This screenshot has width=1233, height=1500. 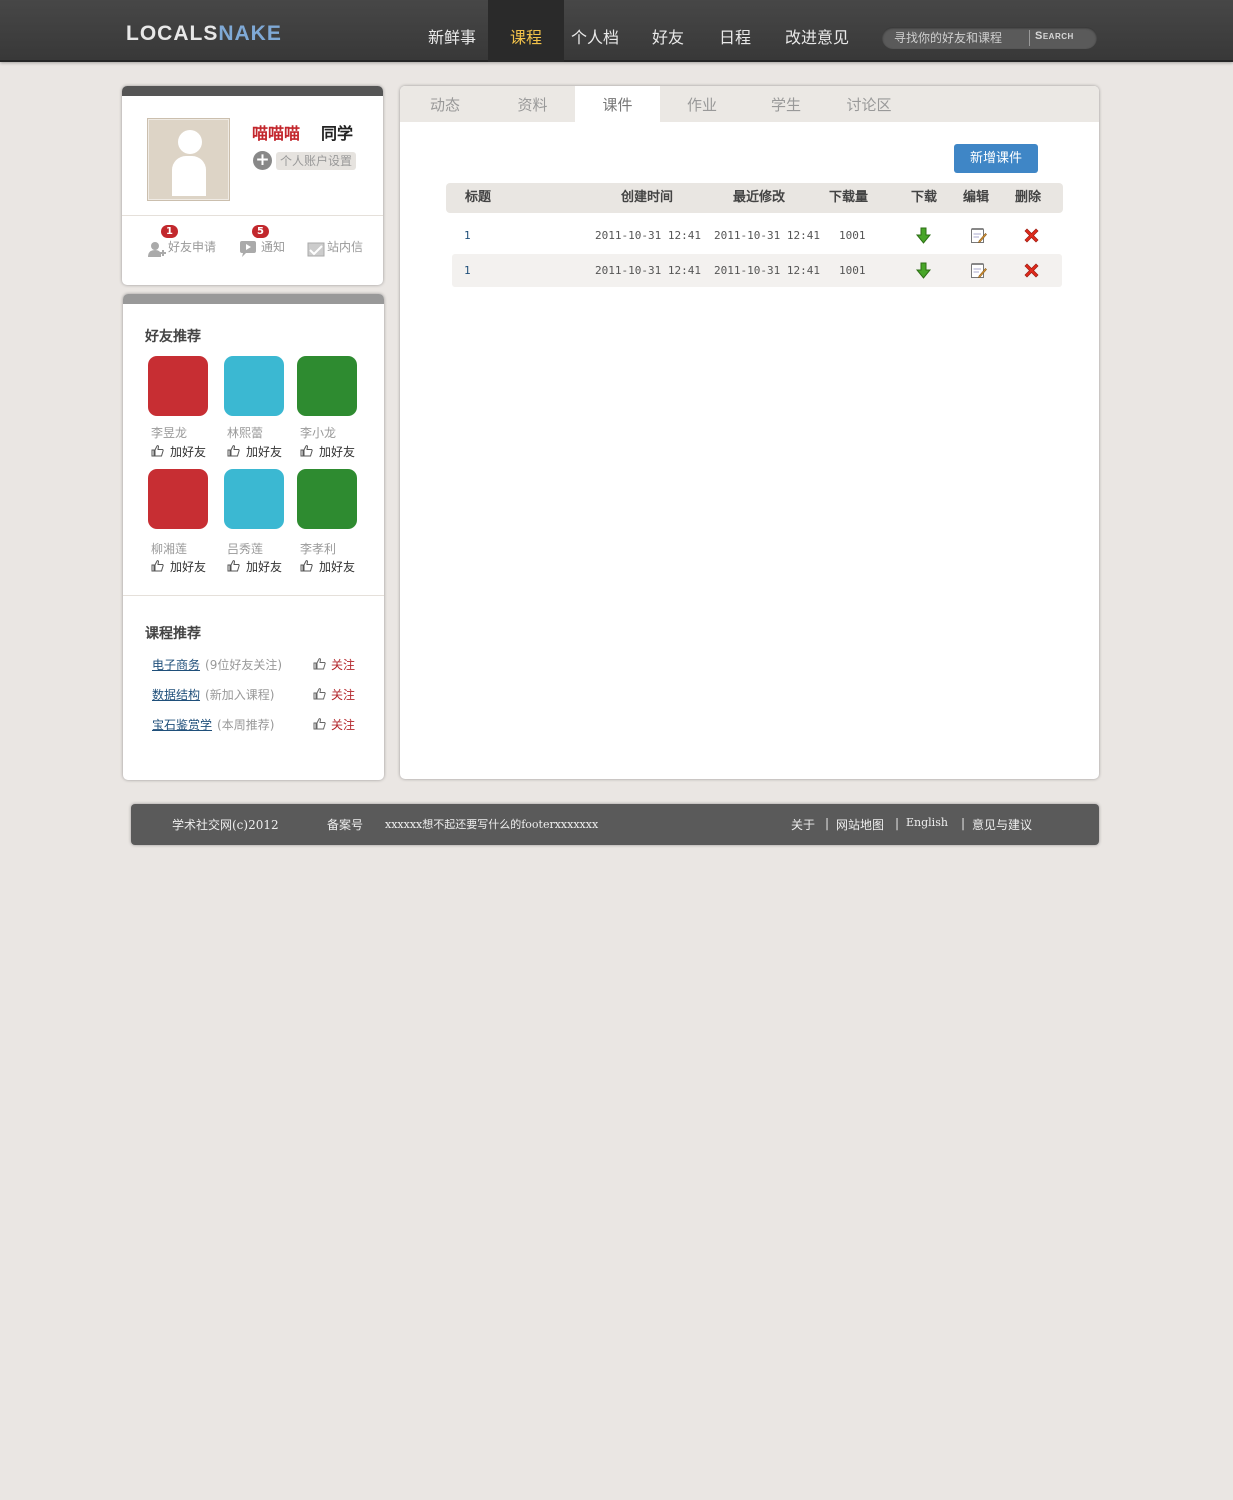 What do you see at coordinates (532, 104) in the screenshot?
I see `tab-info: 资料` at bounding box center [532, 104].